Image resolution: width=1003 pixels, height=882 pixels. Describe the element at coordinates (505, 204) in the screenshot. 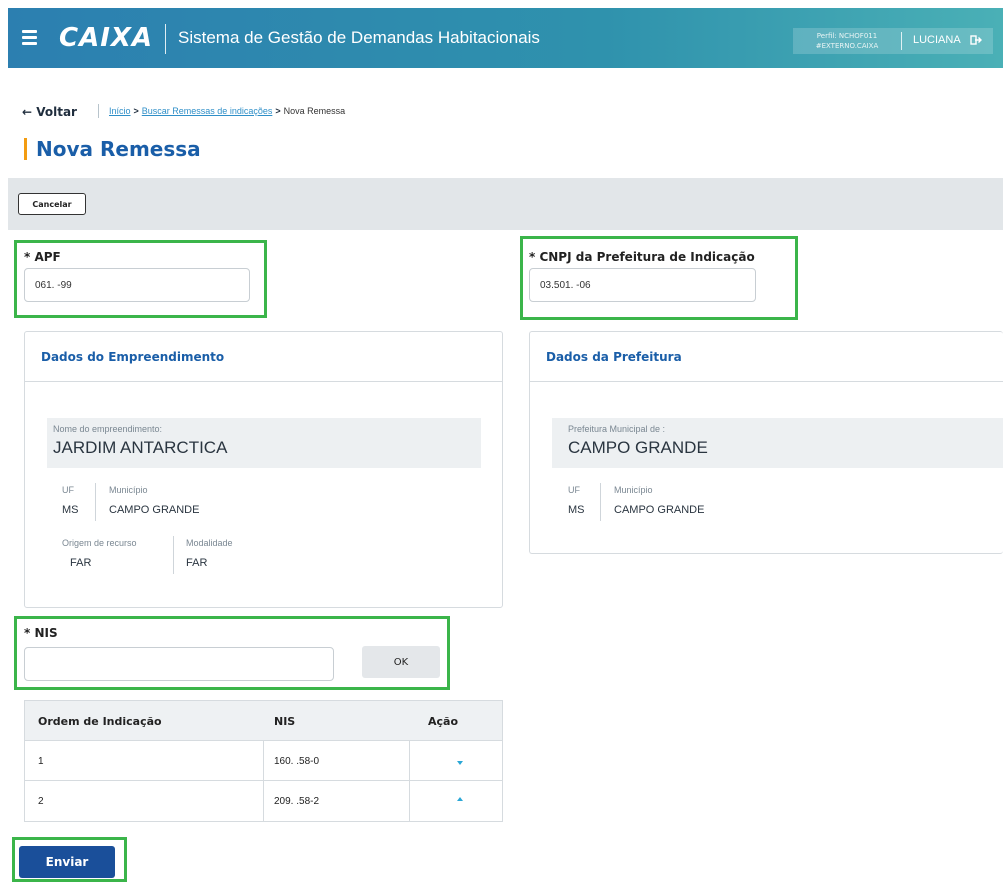

I see `action-bar: Cancelar` at that location.